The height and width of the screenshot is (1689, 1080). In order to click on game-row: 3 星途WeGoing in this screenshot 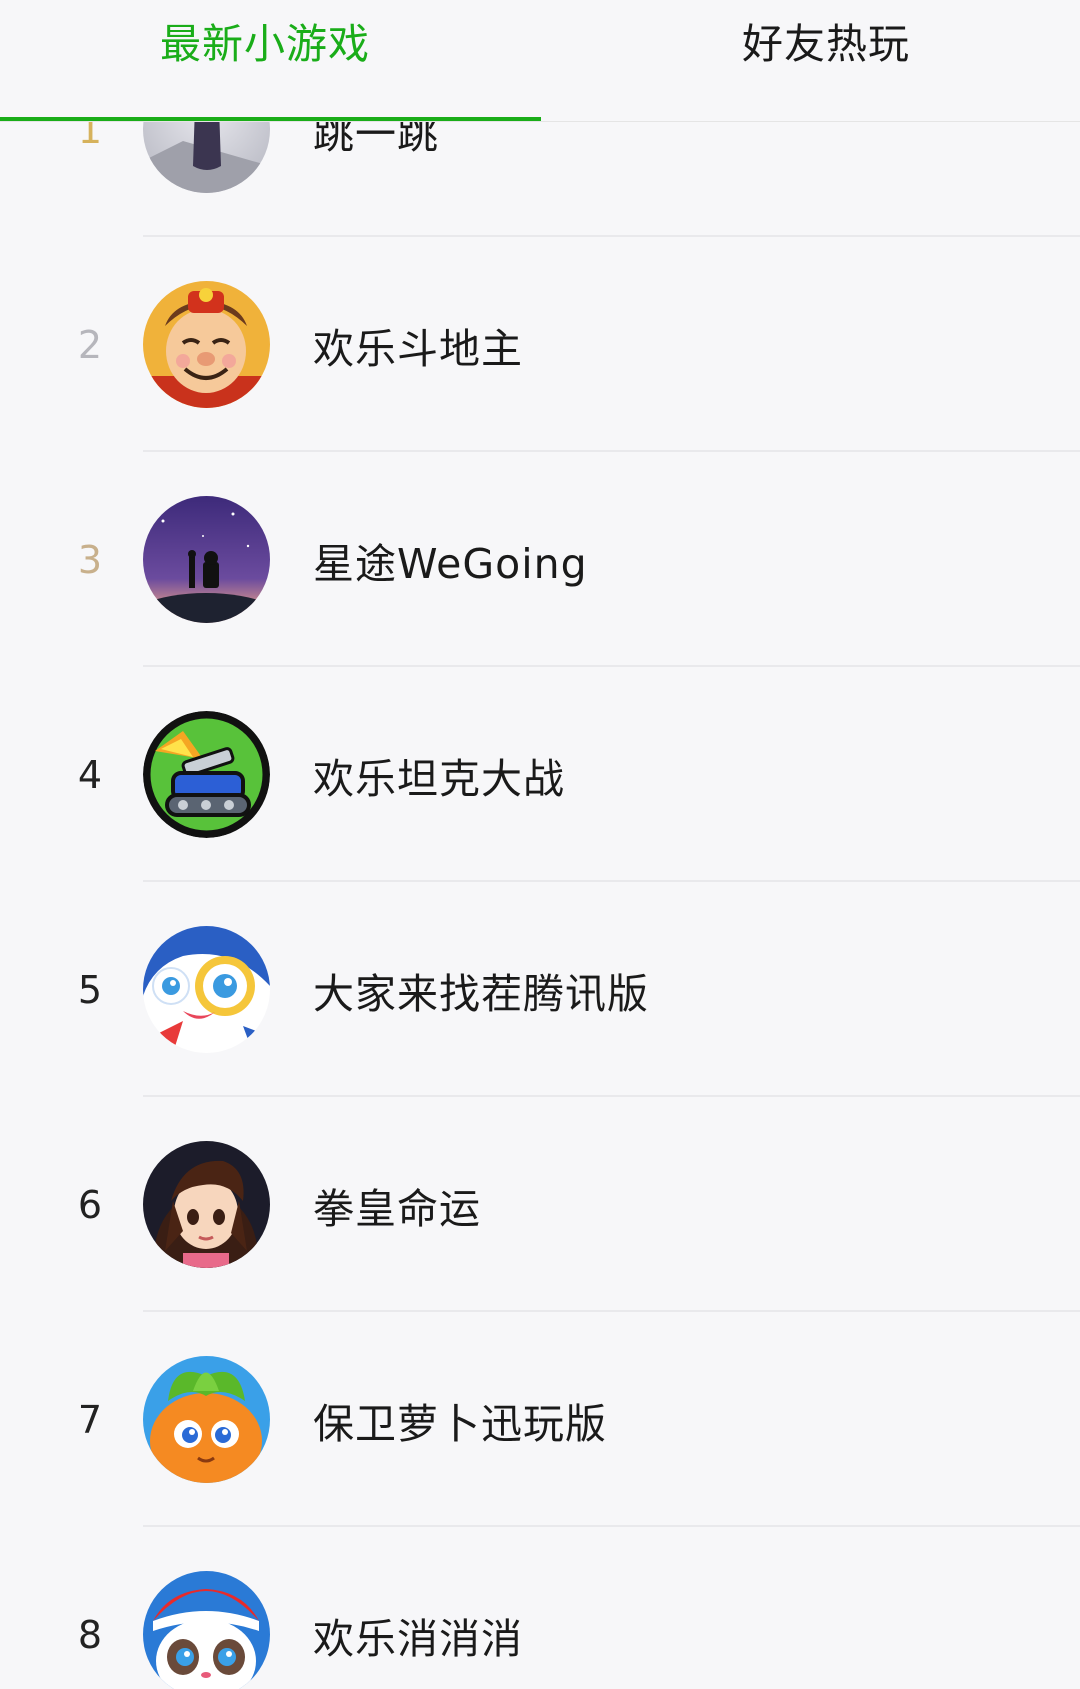, I will do `click(540, 559)`.